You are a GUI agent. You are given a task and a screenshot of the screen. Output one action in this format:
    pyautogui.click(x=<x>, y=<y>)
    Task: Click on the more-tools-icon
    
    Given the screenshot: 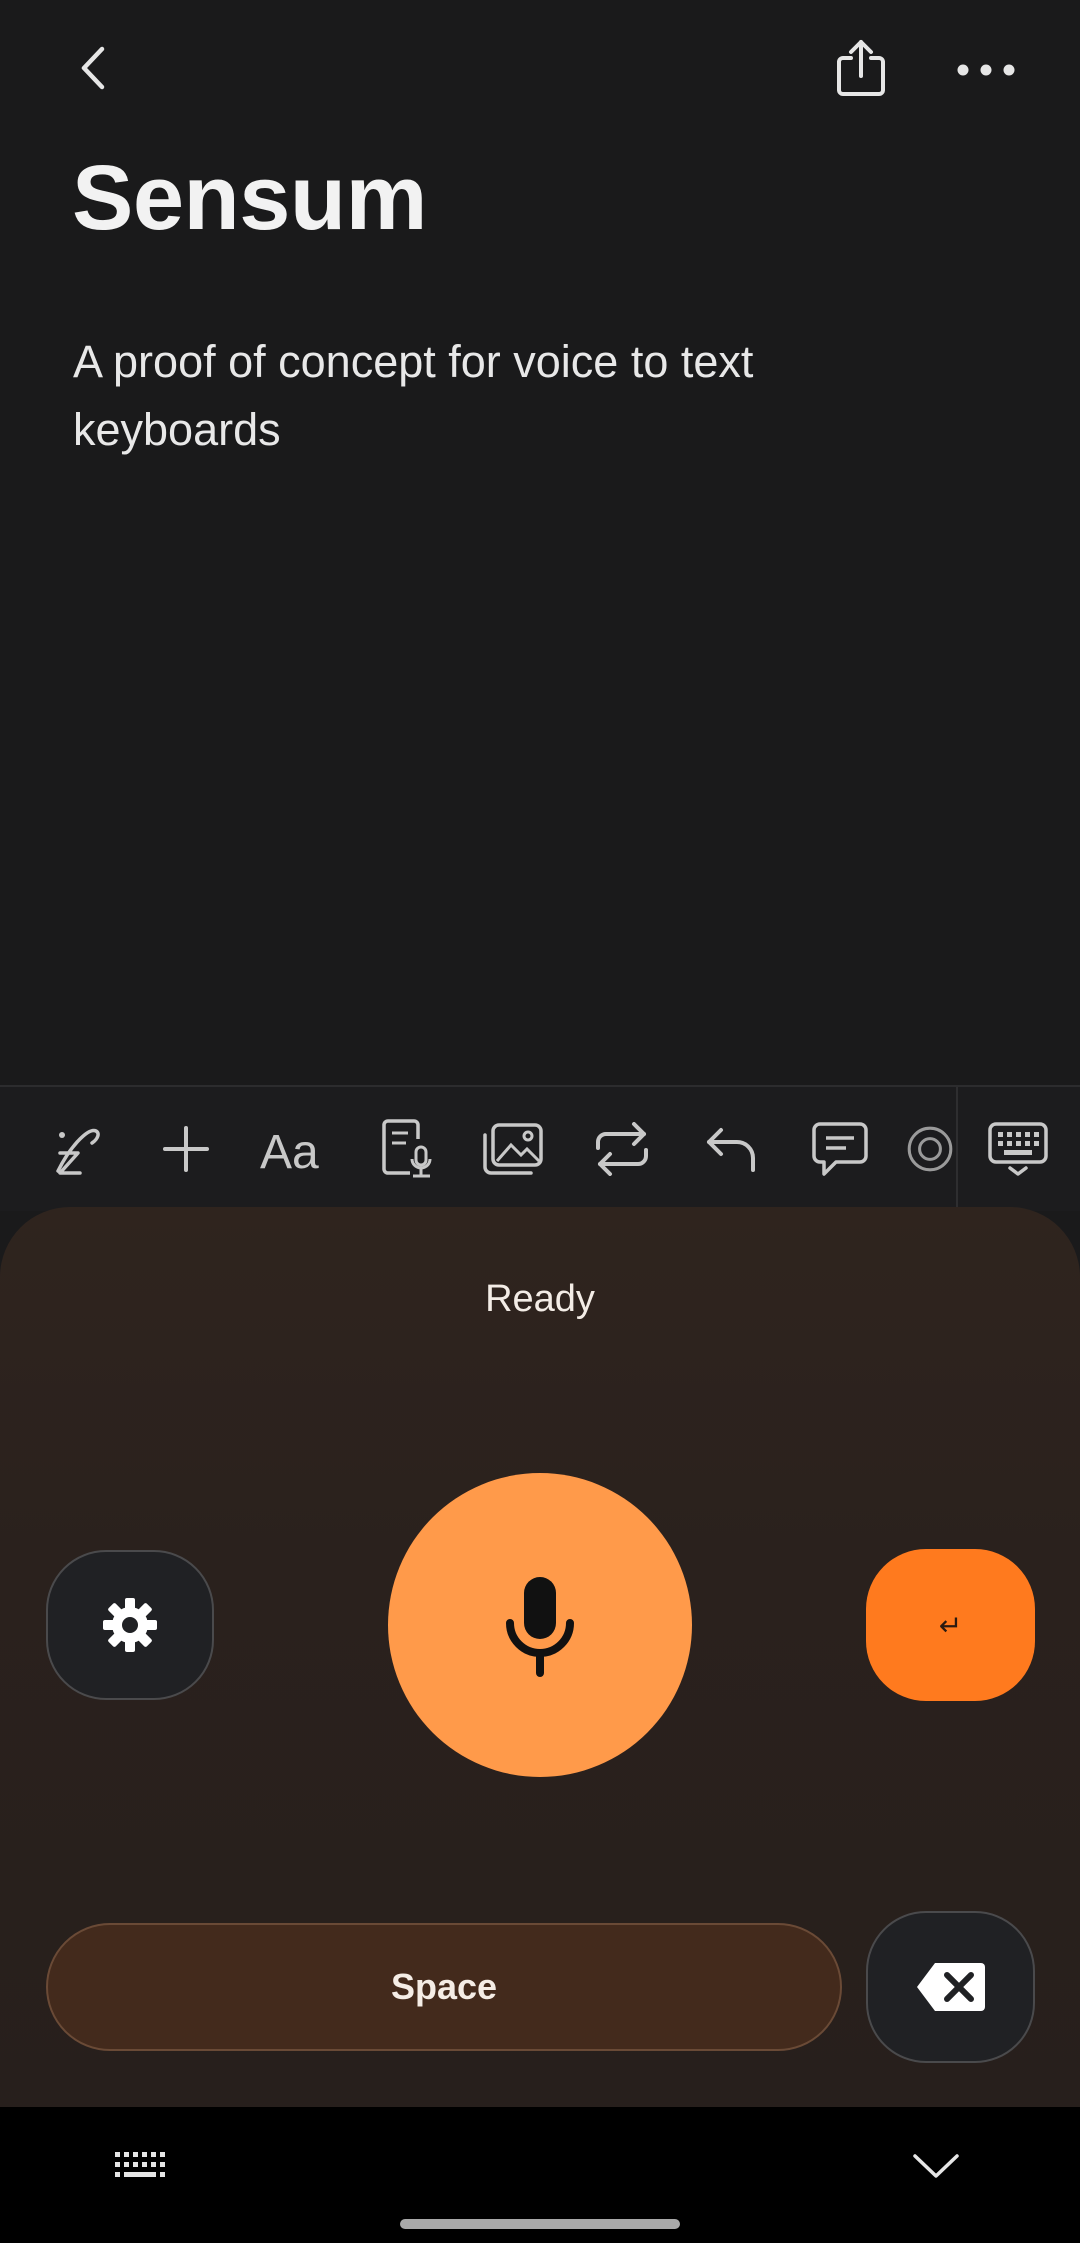 What is the action you would take?
    pyautogui.click(x=930, y=1149)
    